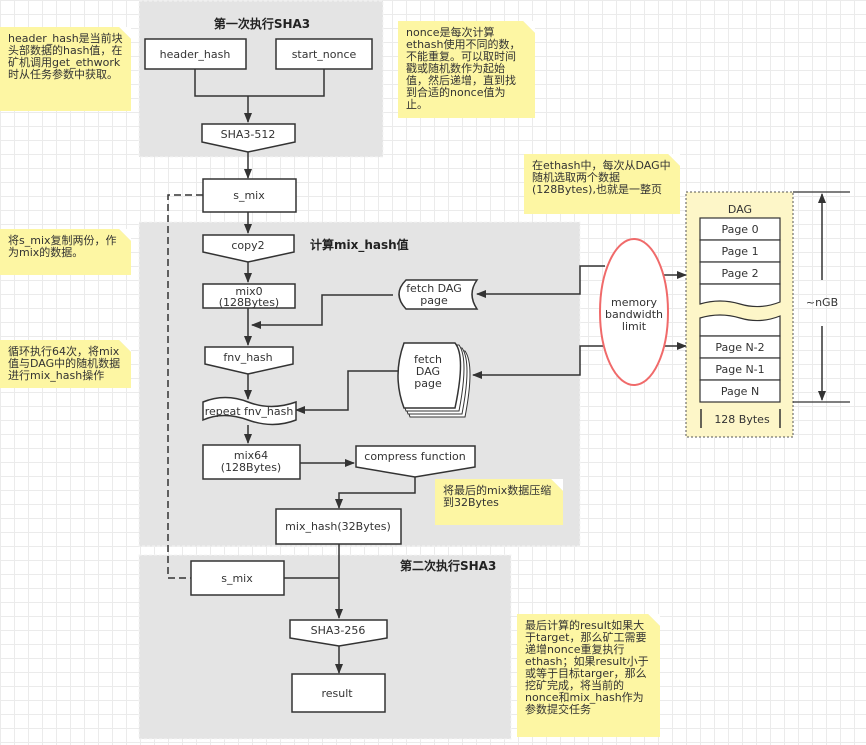 This screenshot has width=866, height=745. What do you see at coordinates (740, 209) in the screenshot?
I see `dag-title: DAG` at bounding box center [740, 209].